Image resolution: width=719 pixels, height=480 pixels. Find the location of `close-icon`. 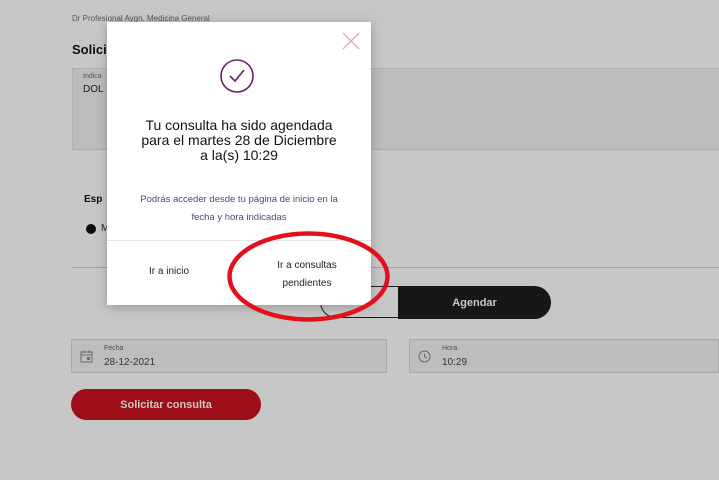

close-icon is located at coordinates (351, 41).